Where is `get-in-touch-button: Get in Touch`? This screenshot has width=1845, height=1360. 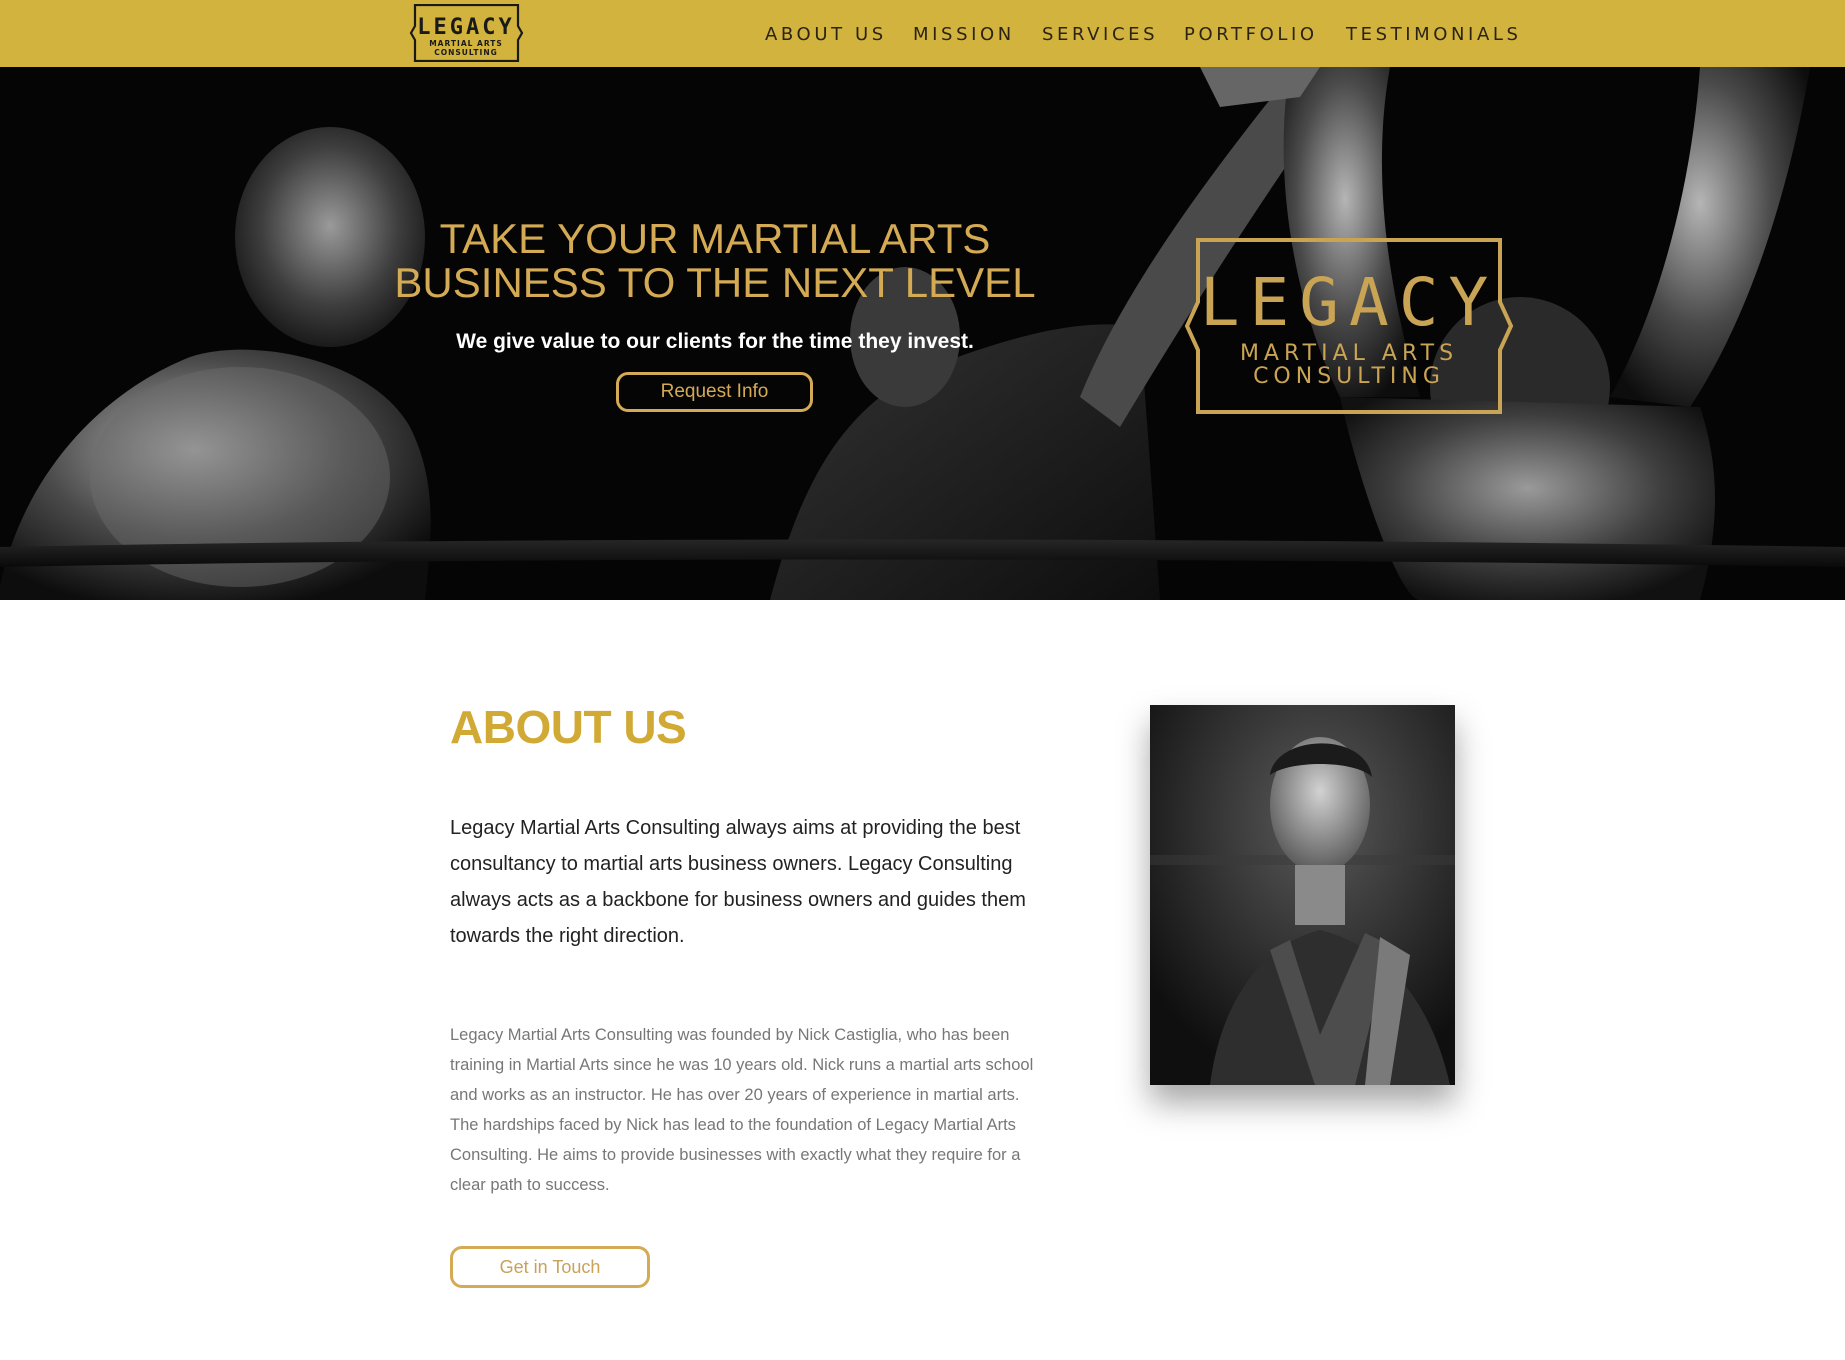 get-in-touch-button: Get in Touch is located at coordinates (550, 1267).